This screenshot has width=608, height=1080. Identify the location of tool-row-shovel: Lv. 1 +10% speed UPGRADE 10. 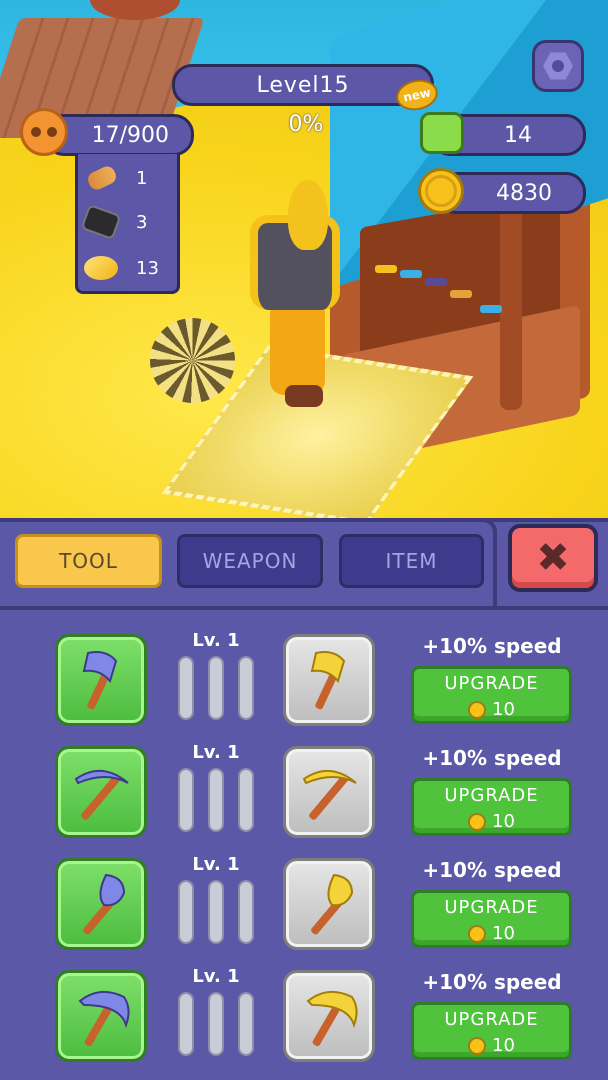
(304, 910).